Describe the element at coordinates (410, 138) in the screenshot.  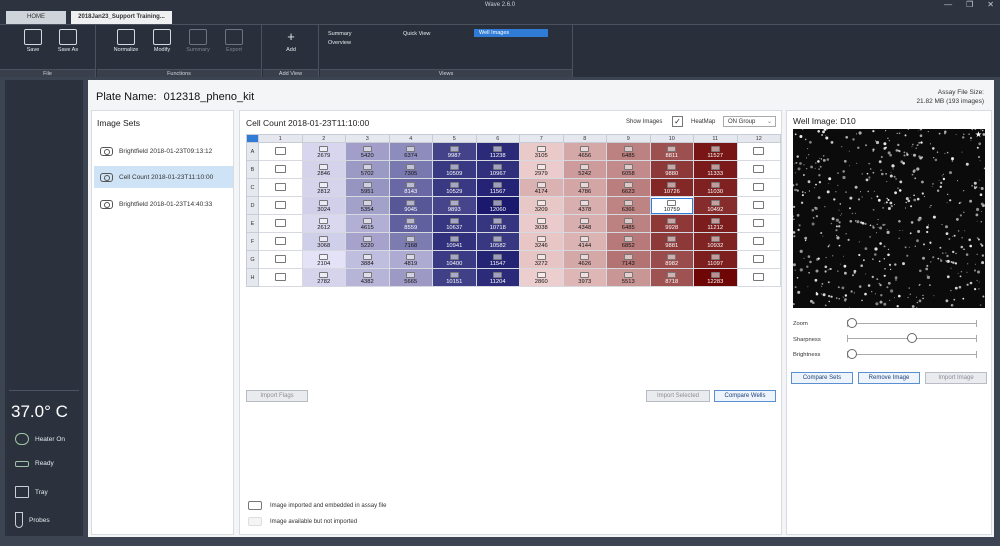
I see `column-header: 4` at that location.